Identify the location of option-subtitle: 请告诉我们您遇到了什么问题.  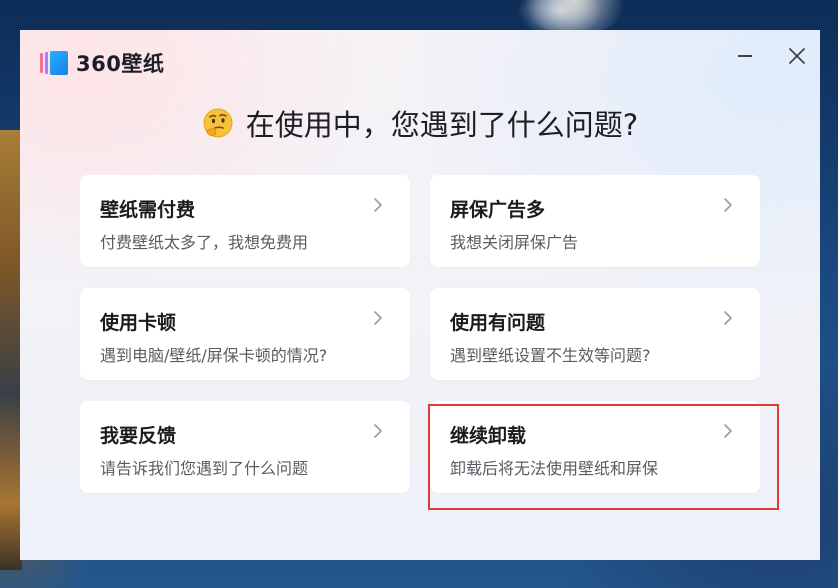
(204, 468).